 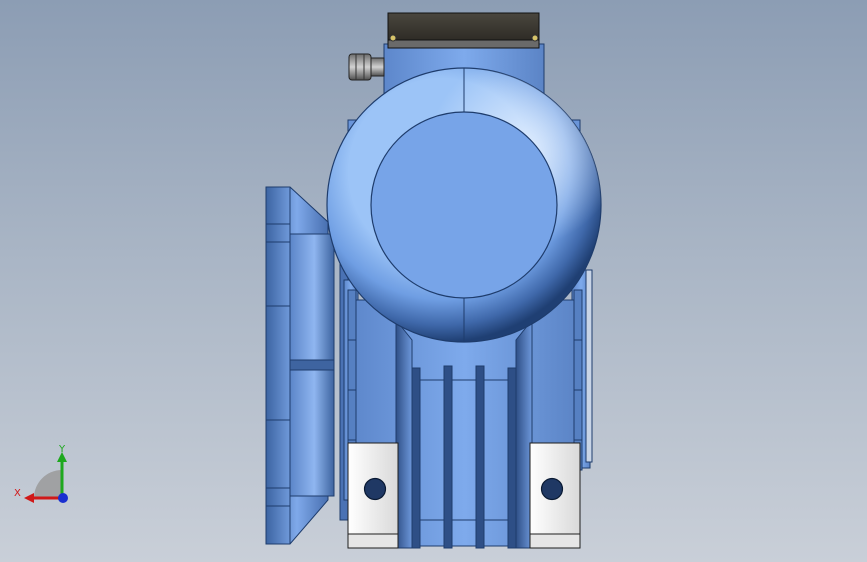 I want to click on axis-triad: X Y, so click(x=41, y=473).